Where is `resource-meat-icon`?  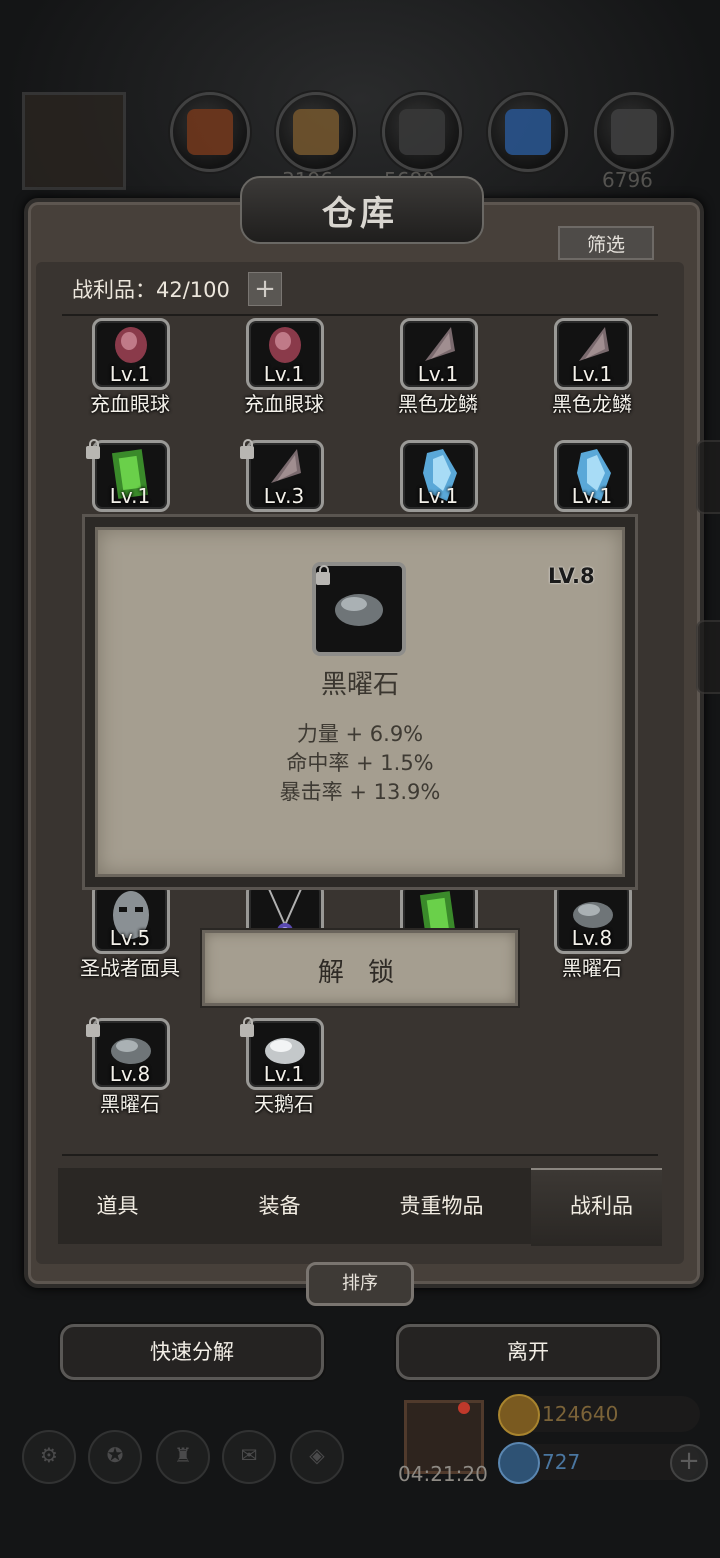 resource-meat-icon is located at coordinates (210, 132).